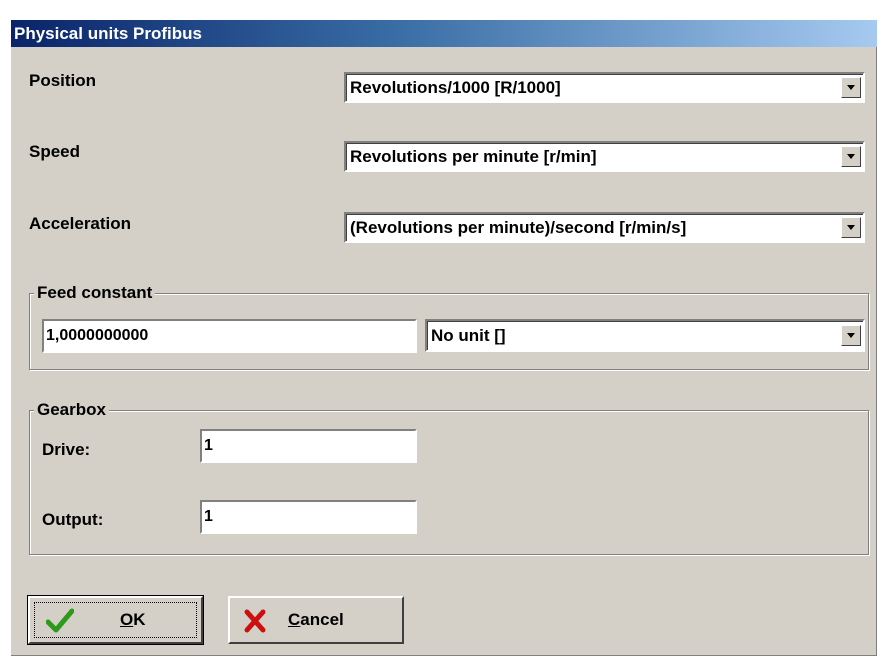 The height and width of the screenshot is (659, 885). I want to click on ok-button: OK, so click(115, 620).